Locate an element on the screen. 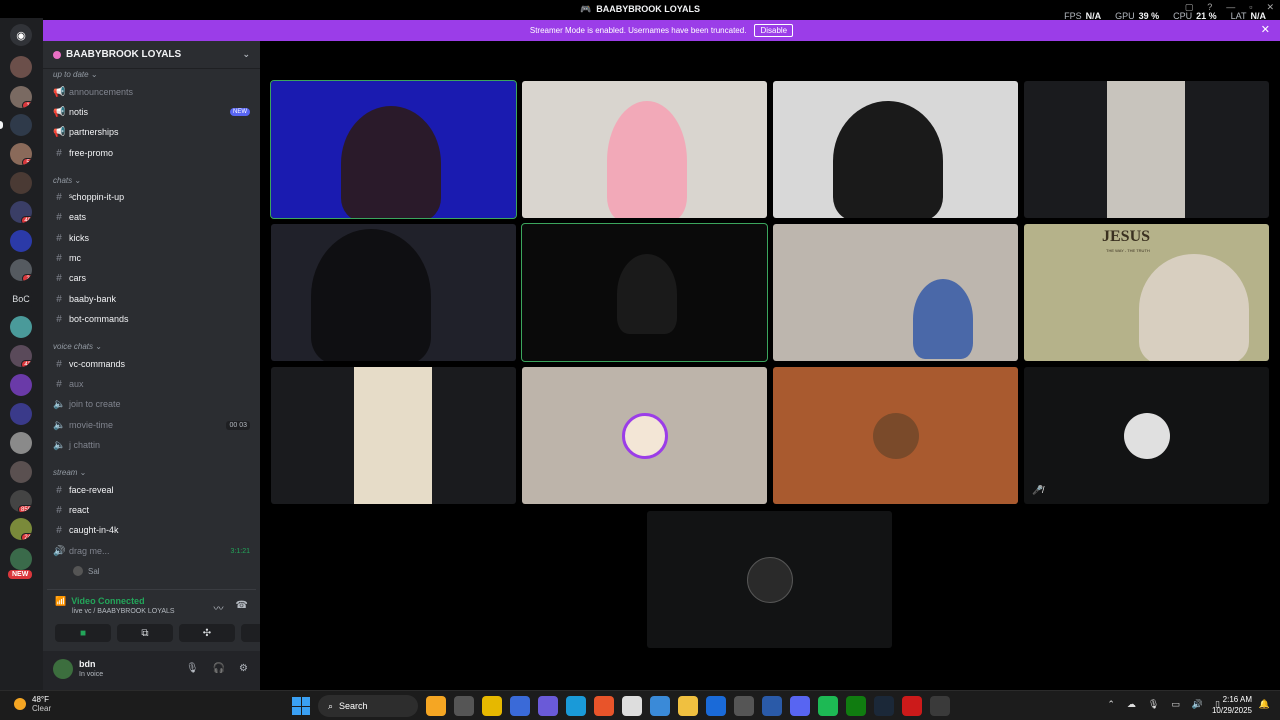 The height and width of the screenshot is (720, 1280). github-icon is located at coordinates (744, 706).